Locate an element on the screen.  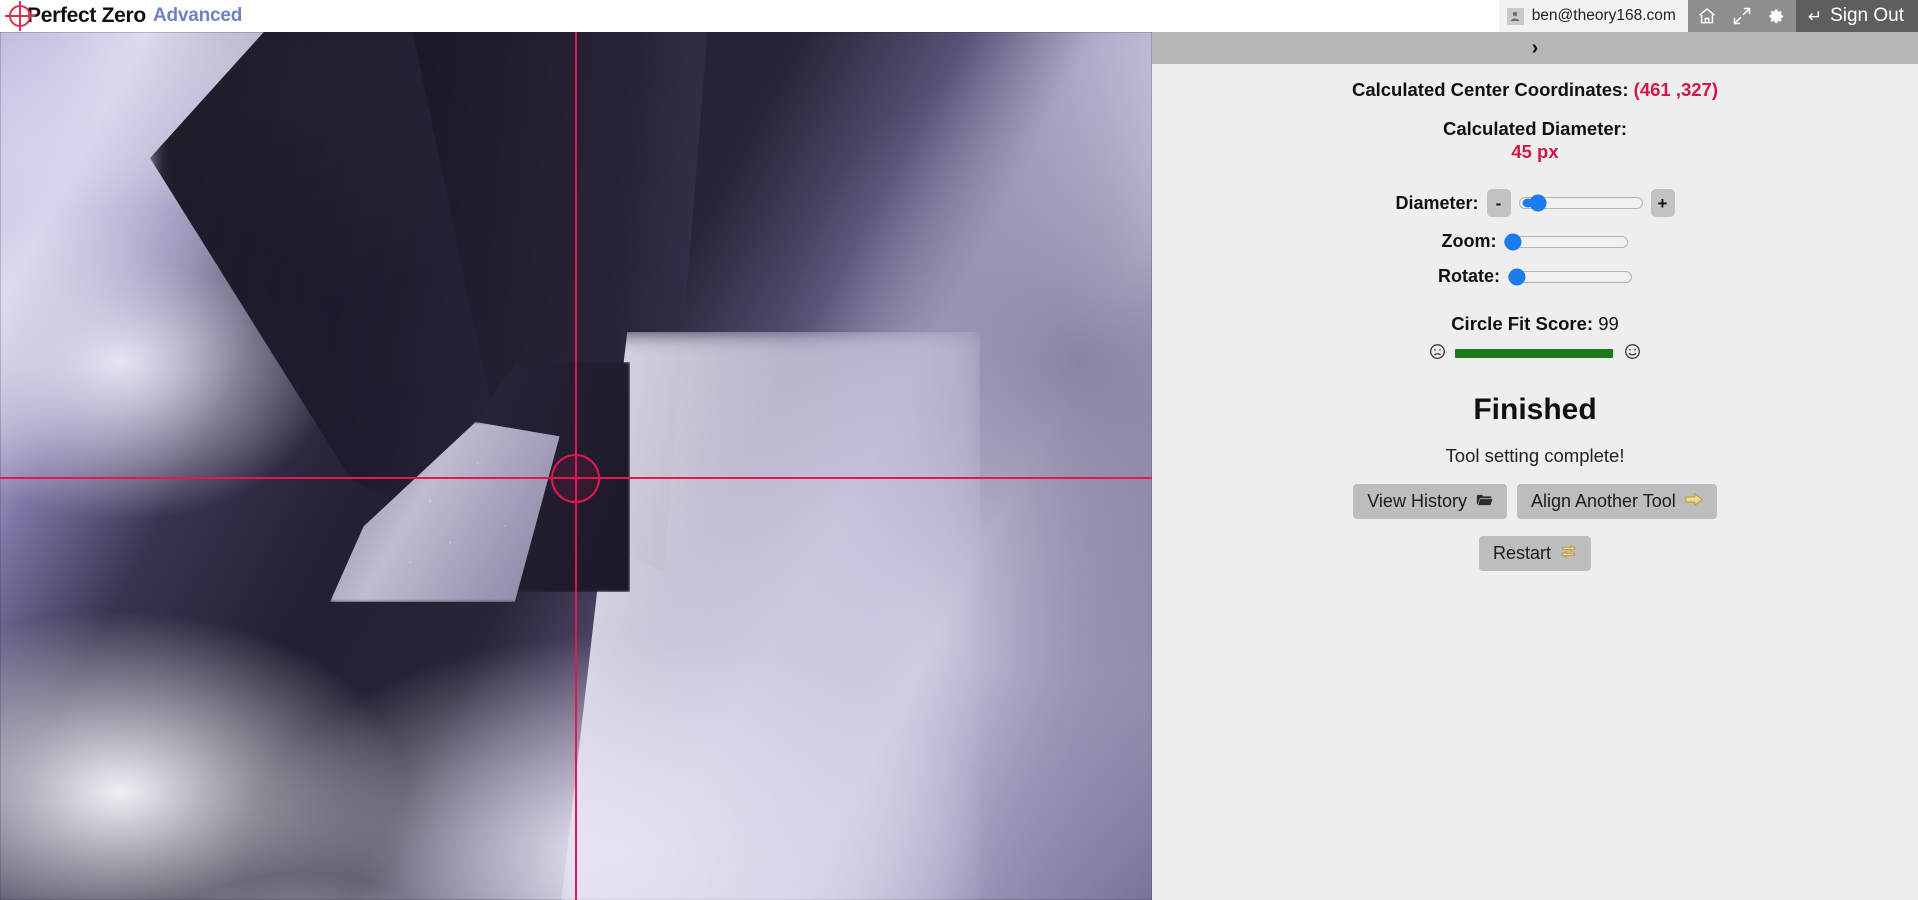
sign-out-label: Sign Out is located at coordinates (1867, 15).